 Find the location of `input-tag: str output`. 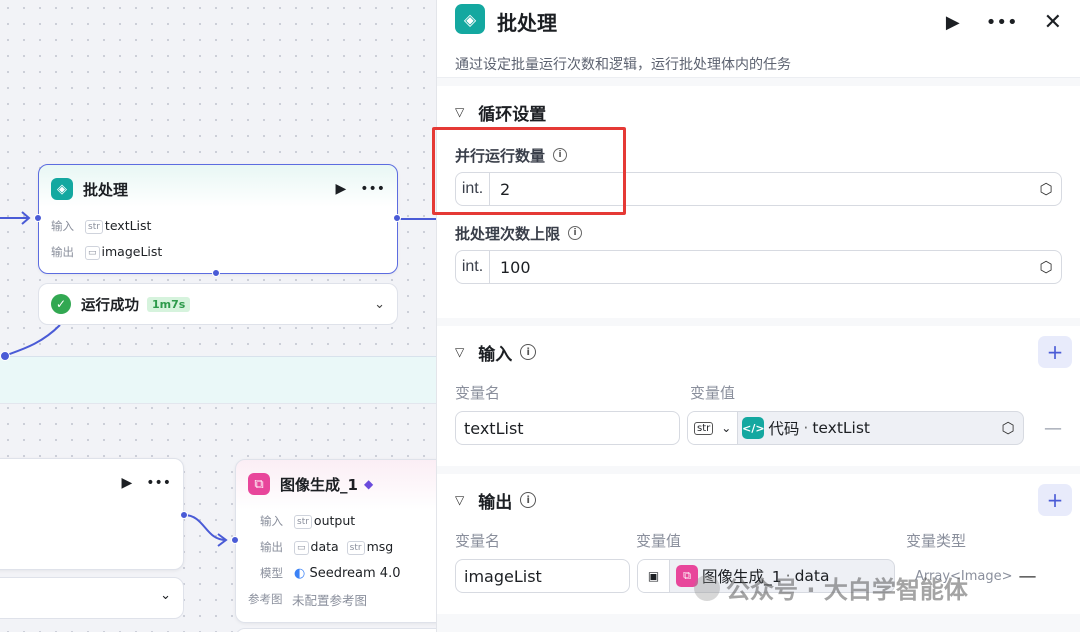

input-tag: str output is located at coordinates (324, 521).